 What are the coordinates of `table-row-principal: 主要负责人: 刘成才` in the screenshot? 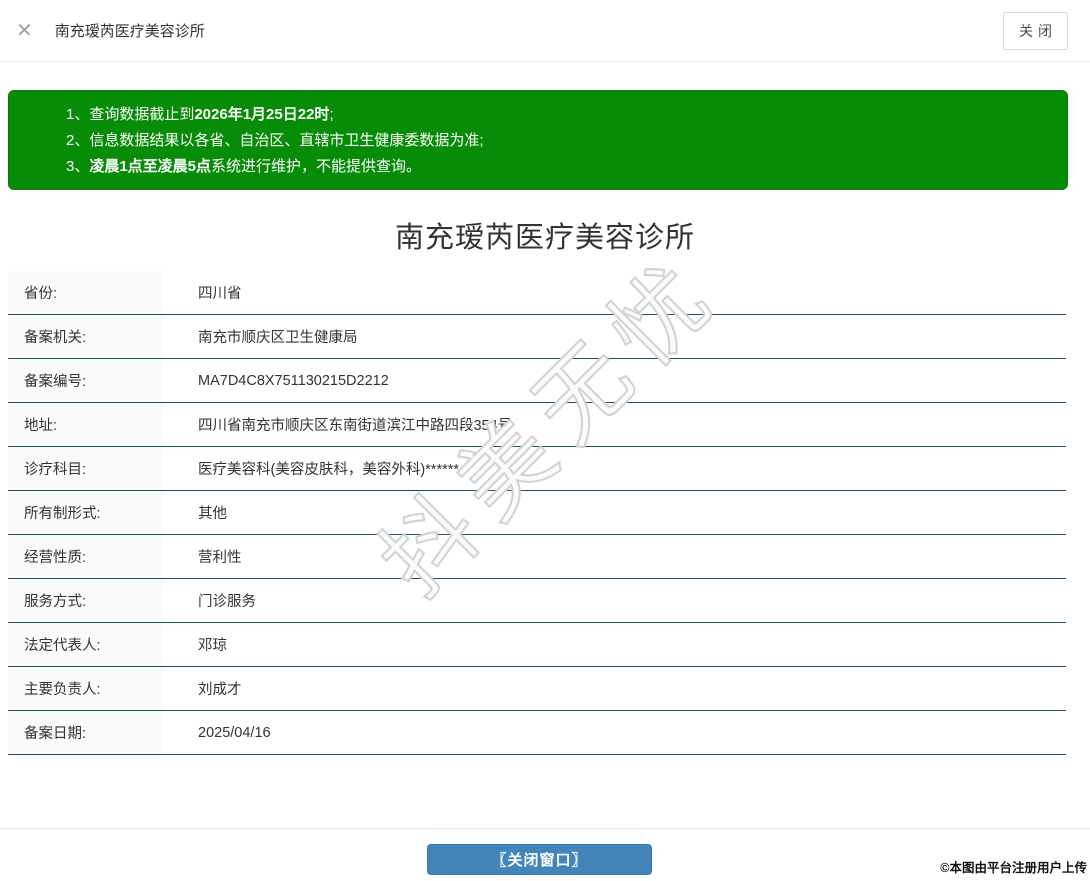 It's located at (537, 689).